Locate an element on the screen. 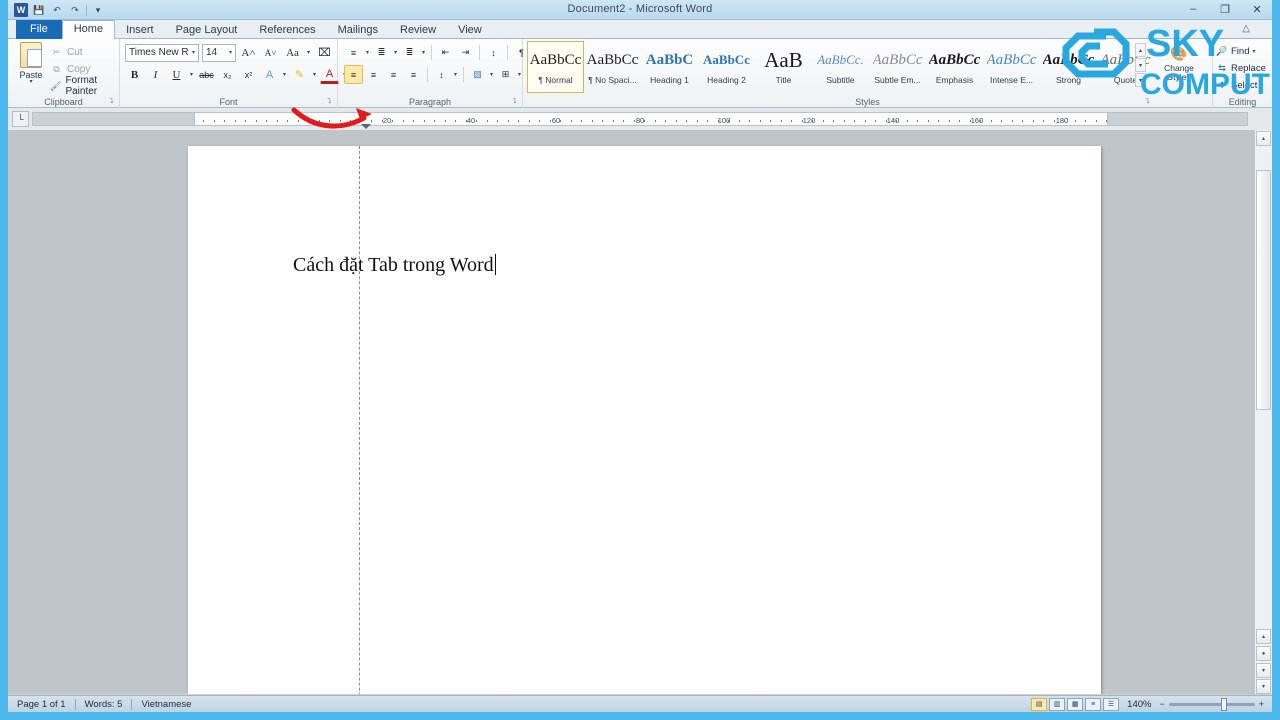 This screenshot has width=1280, height=720. bullets-arrow: ▾ is located at coordinates (367, 52).